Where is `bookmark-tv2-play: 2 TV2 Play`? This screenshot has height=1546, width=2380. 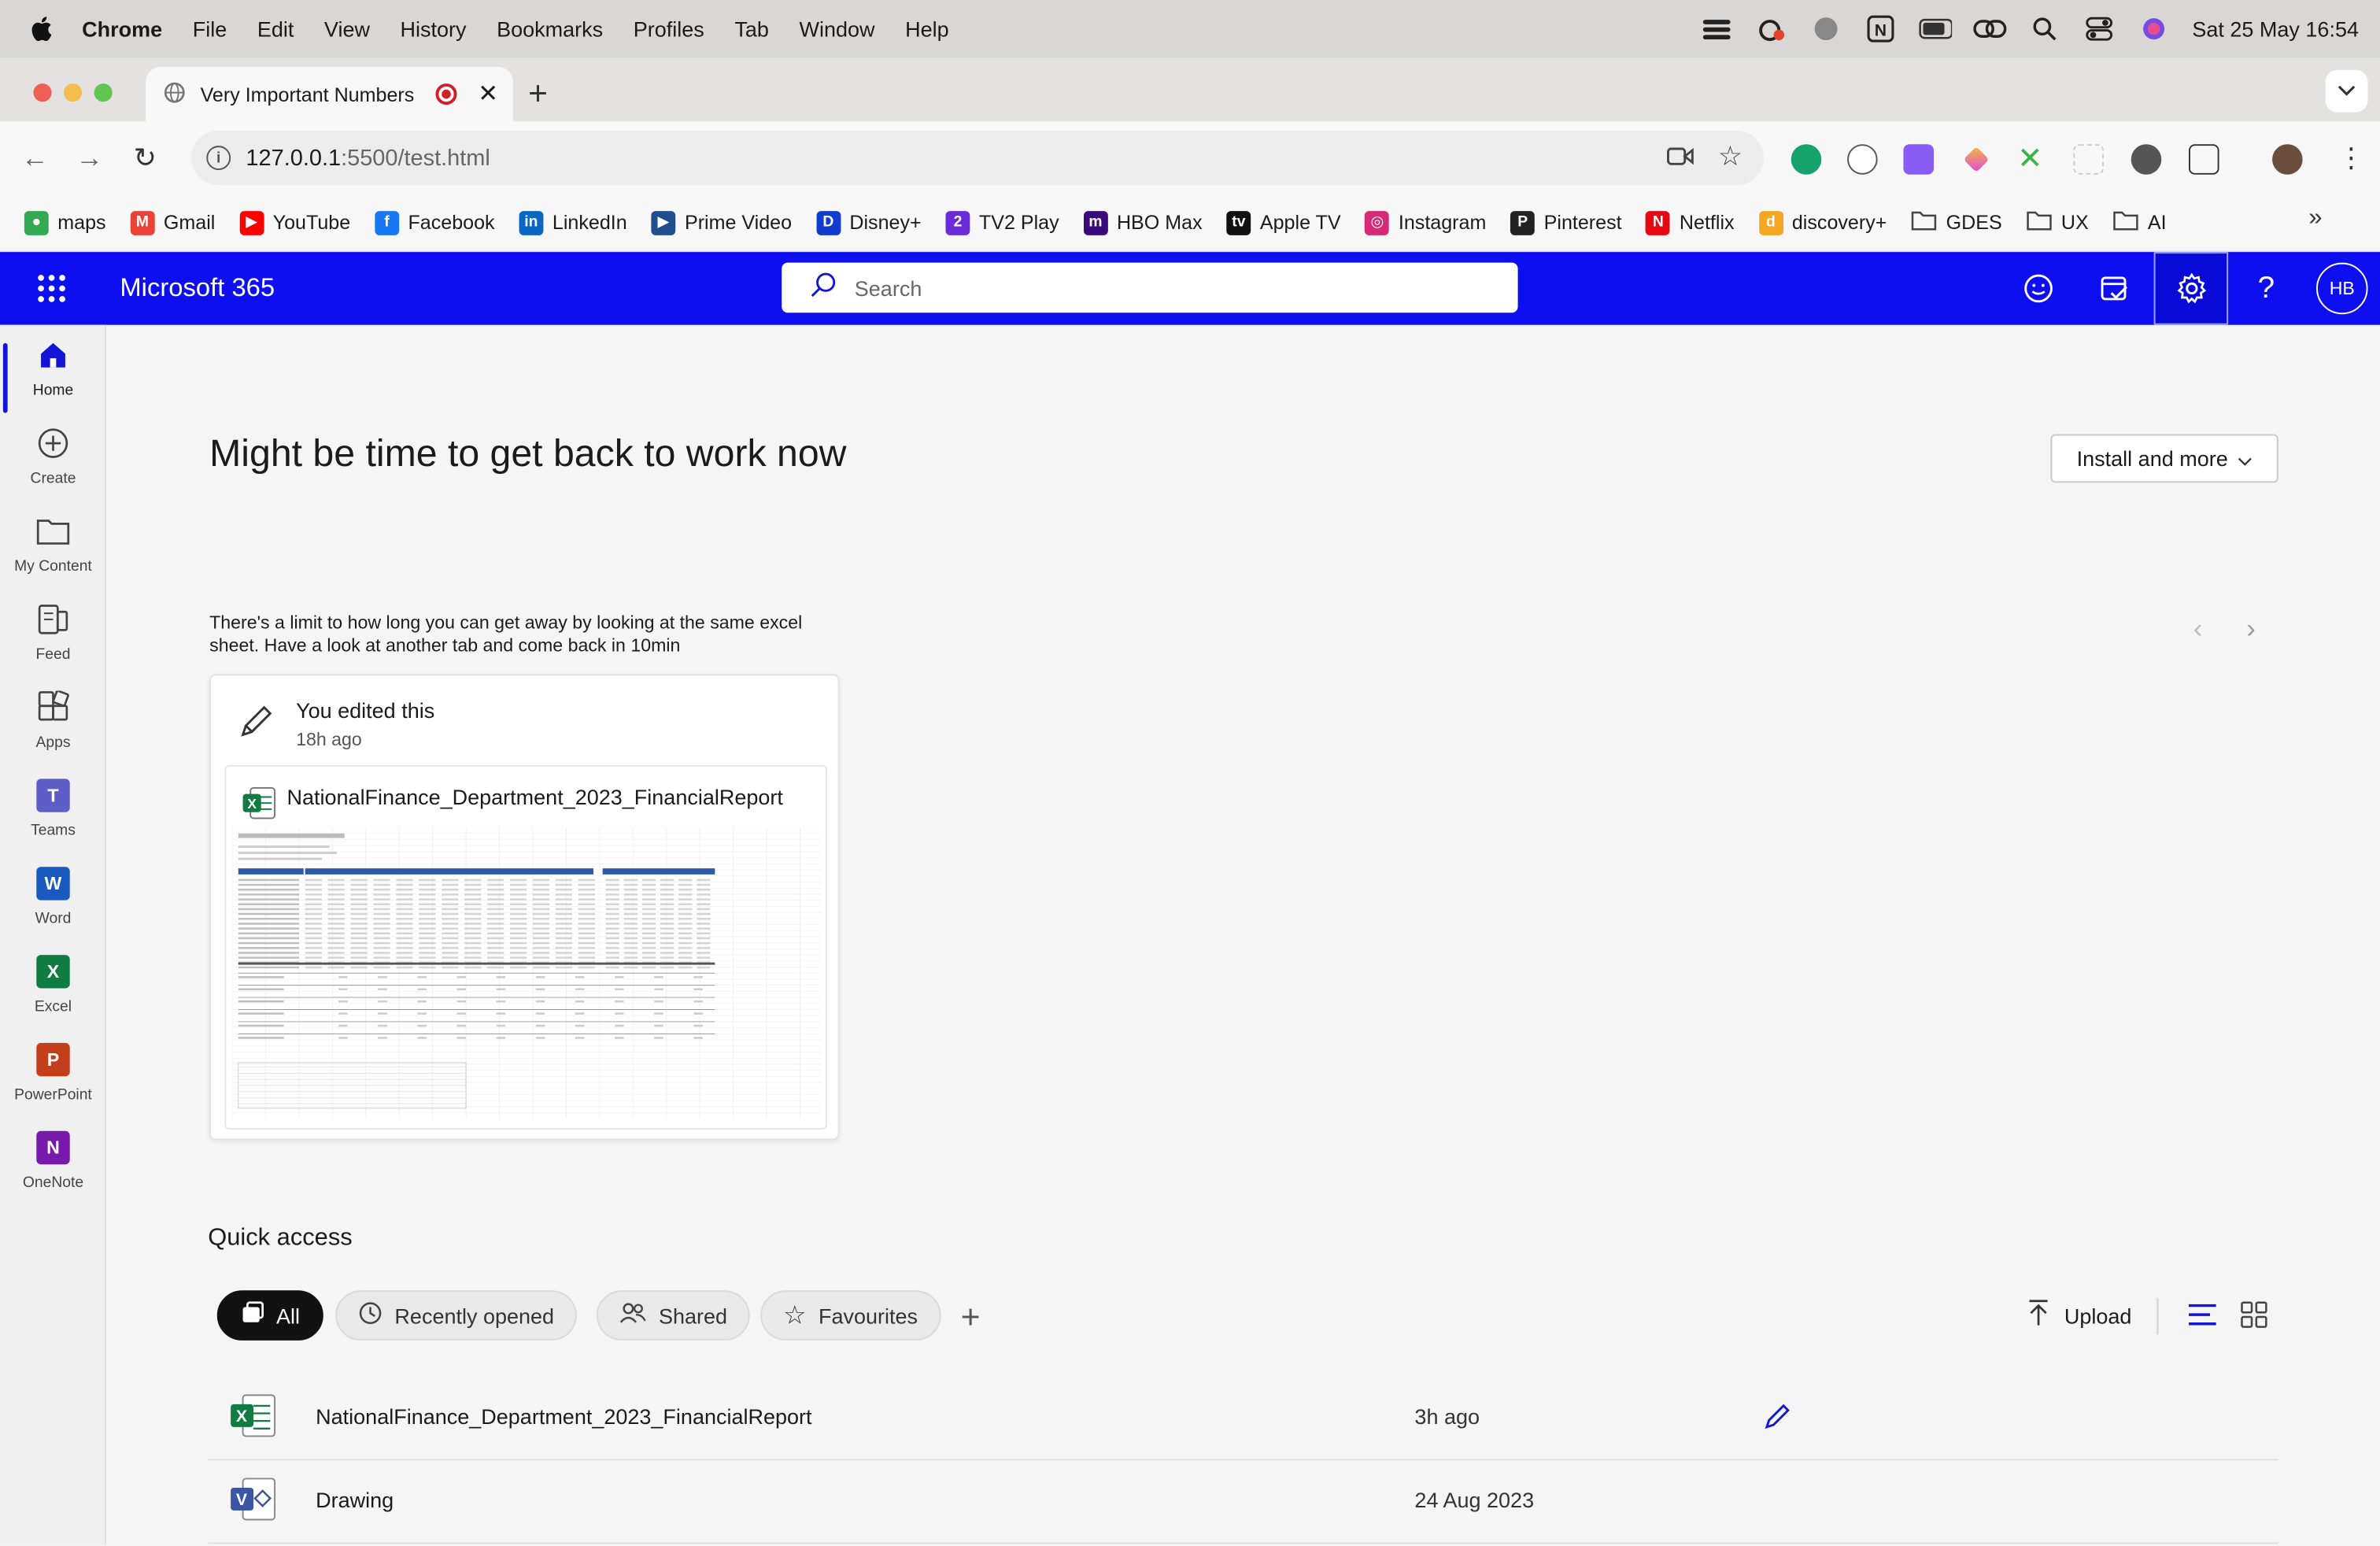 bookmark-tv2-play: 2 TV2 Play is located at coordinates (1002, 223).